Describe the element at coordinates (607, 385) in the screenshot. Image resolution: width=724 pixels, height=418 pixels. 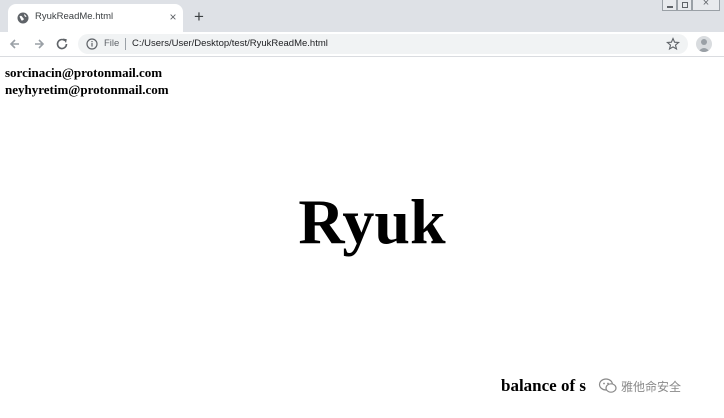
I see `wechat-logo-icon` at that location.